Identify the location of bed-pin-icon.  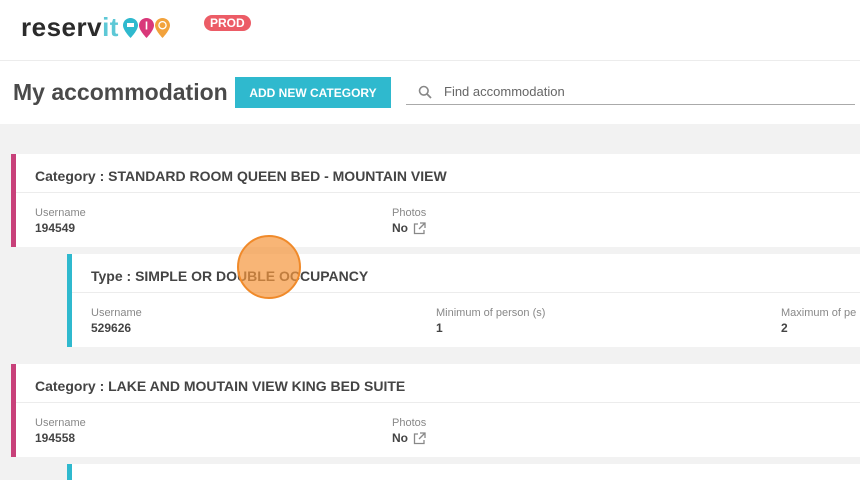
(130, 27).